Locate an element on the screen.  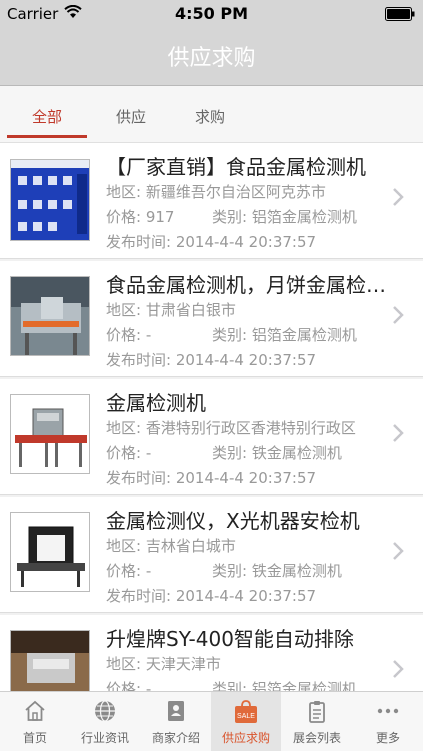
item-region: 地区: 香港特别行政区香港特别行政区 is located at coordinates (231, 428).